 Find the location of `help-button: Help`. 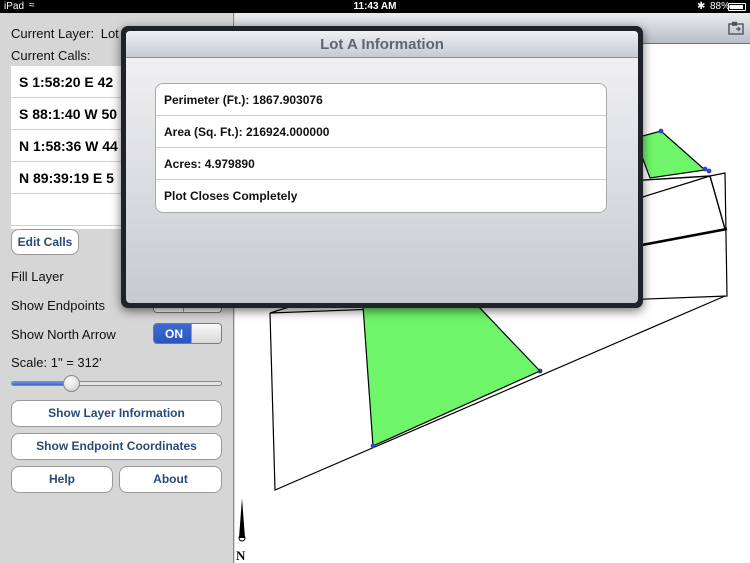

help-button: Help is located at coordinates (62, 479).